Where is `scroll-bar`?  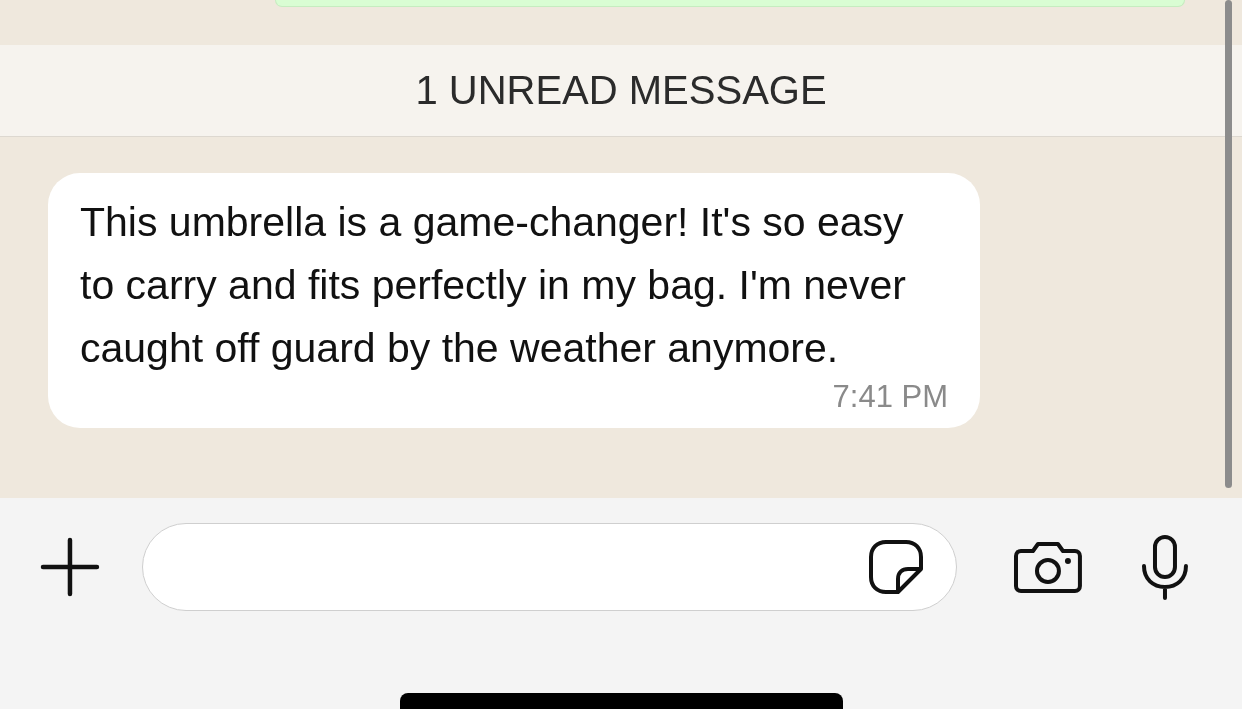 scroll-bar is located at coordinates (1228, 244).